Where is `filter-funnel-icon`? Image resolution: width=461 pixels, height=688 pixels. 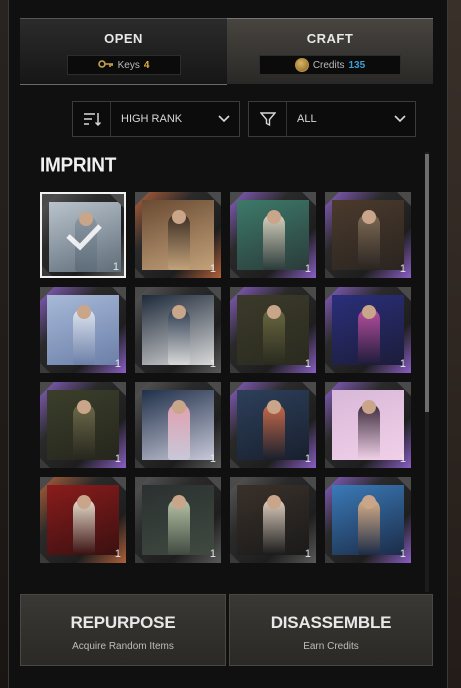 filter-funnel-icon is located at coordinates (268, 119).